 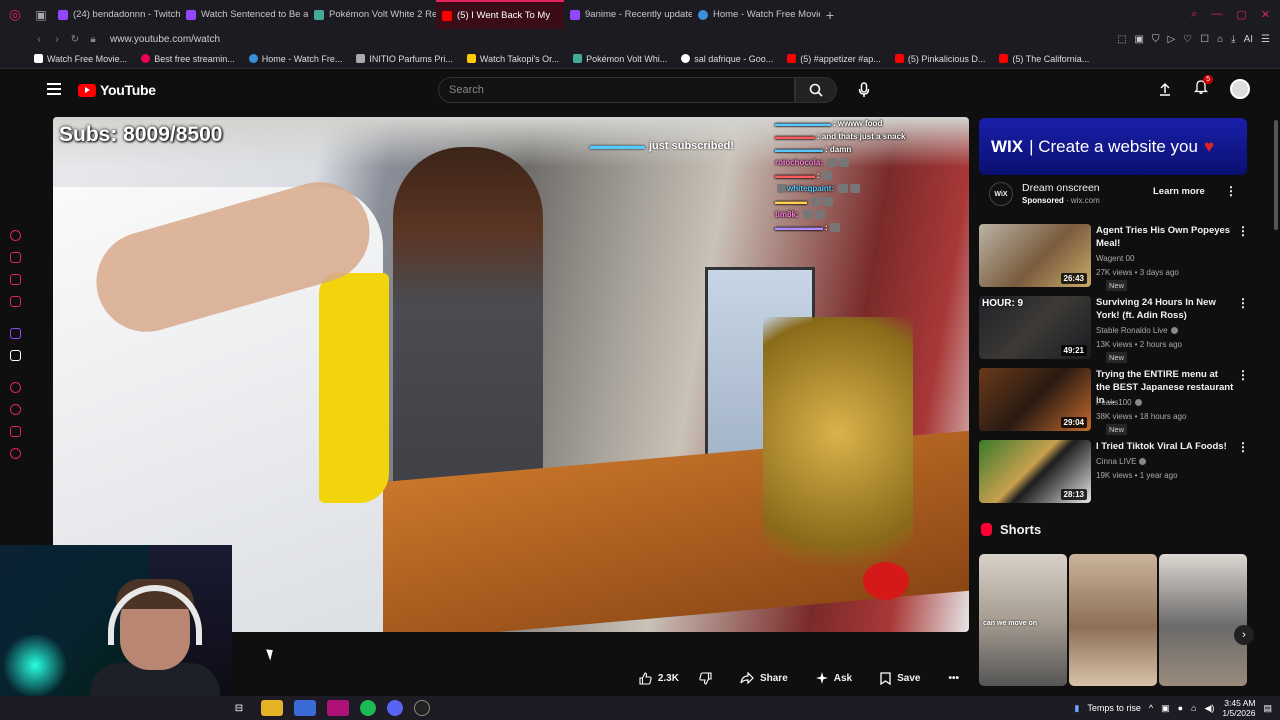 What do you see at coordinates (239, 708) in the screenshot?
I see `task-view-icon: ⊟` at bounding box center [239, 708].